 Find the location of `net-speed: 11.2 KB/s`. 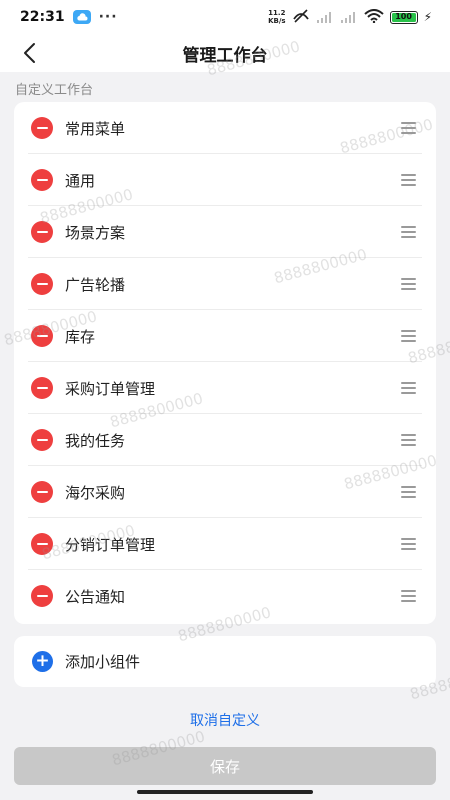

net-speed: 11.2 KB/s is located at coordinates (276, 17).